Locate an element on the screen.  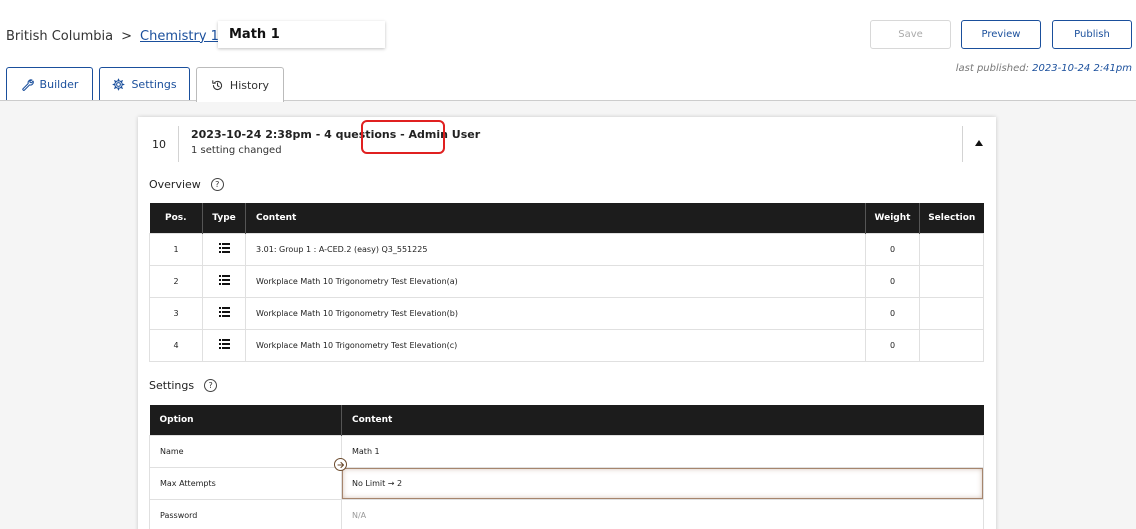
tab-builder-label: Builder is located at coordinates (59, 84).